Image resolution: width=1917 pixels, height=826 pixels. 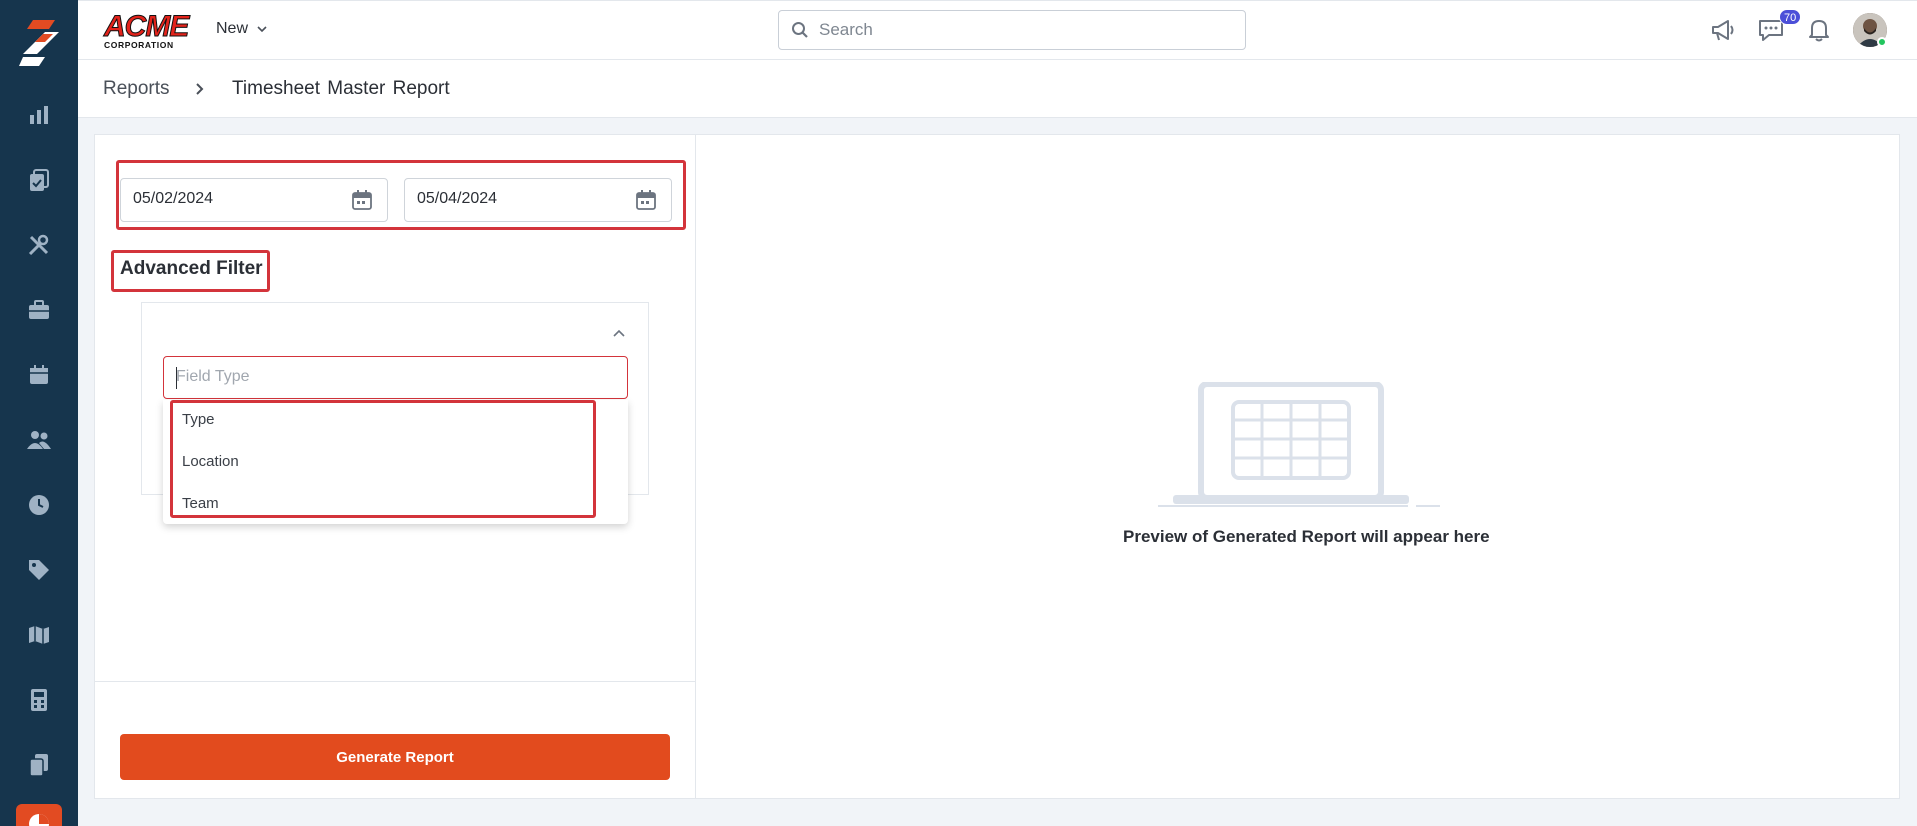 What do you see at coordinates (383, 459) in the screenshot?
I see `dropdown-options-highlight` at bounding box center [383, 459].